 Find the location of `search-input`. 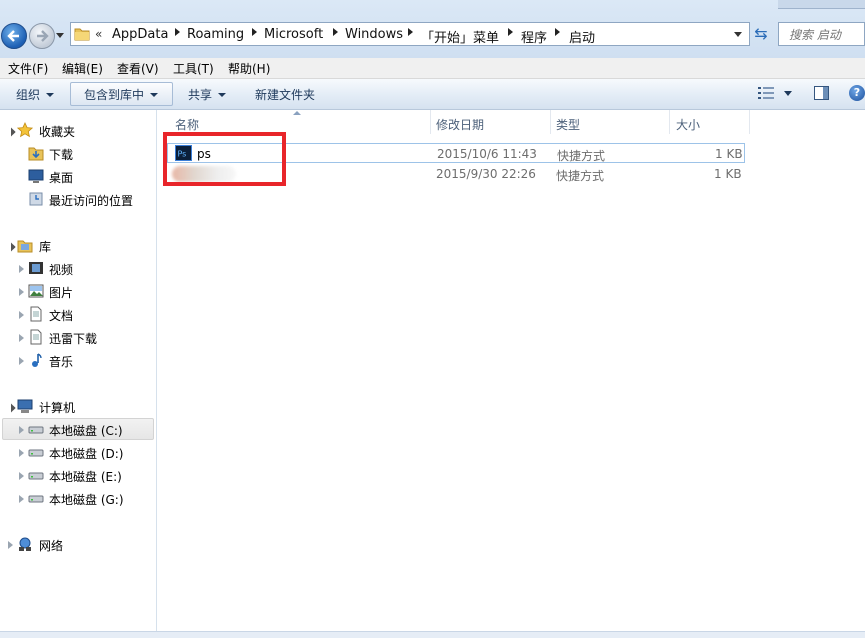

search-input is located at coordinates (824, 35).